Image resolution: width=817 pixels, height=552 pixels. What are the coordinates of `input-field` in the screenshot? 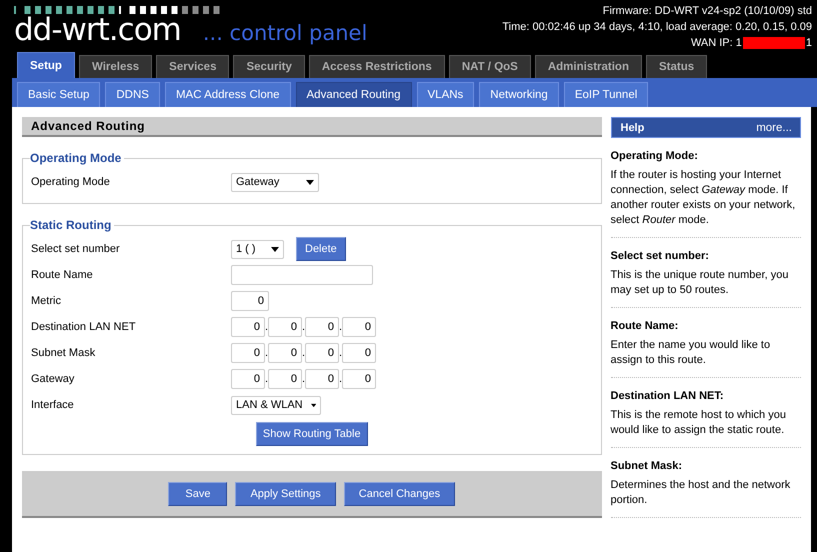 It's located at (302, 275).